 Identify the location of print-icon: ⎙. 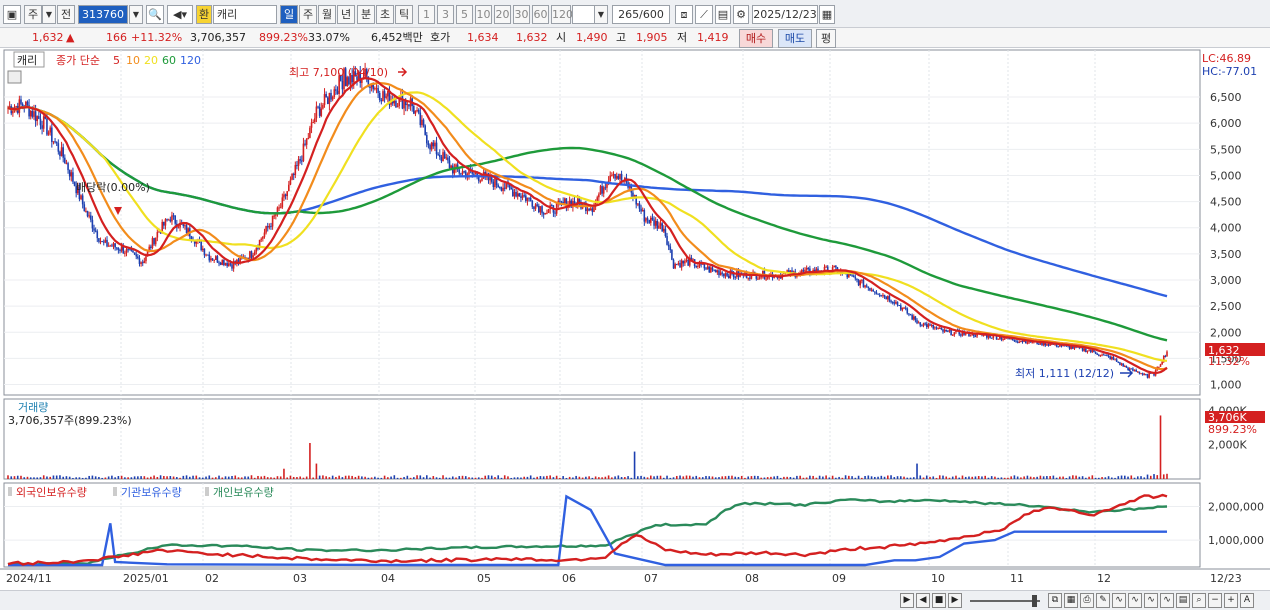
(1087, 600).